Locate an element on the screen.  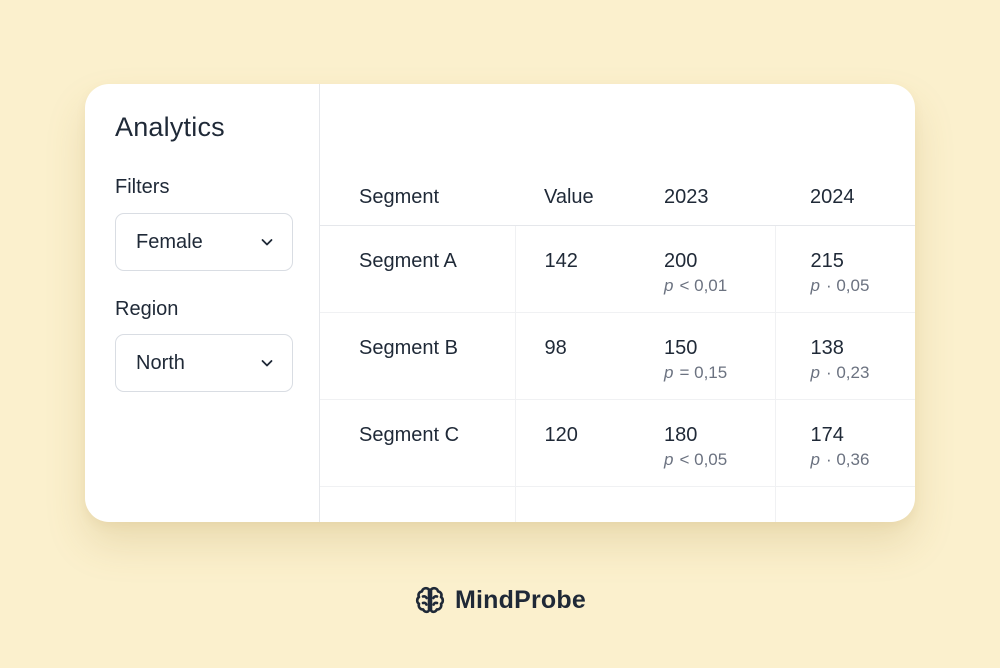
p-value: p · 0,23 is located at coordinates (863, 373).